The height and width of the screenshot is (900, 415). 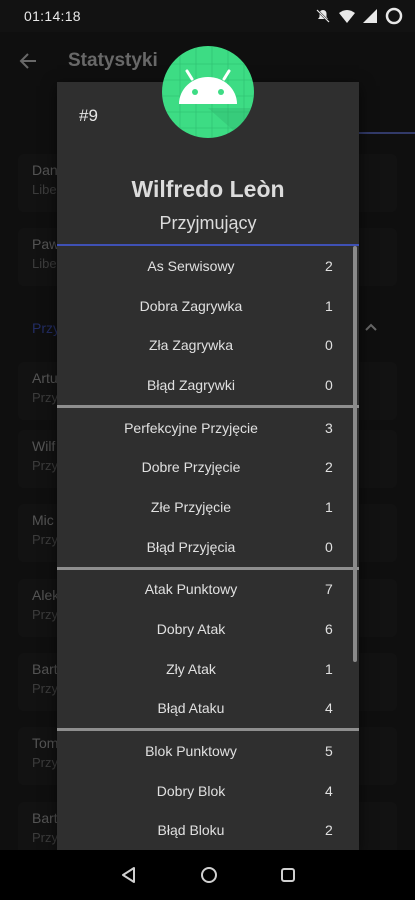 I want to click on system-nav-bar, so click(x=207, y=875).